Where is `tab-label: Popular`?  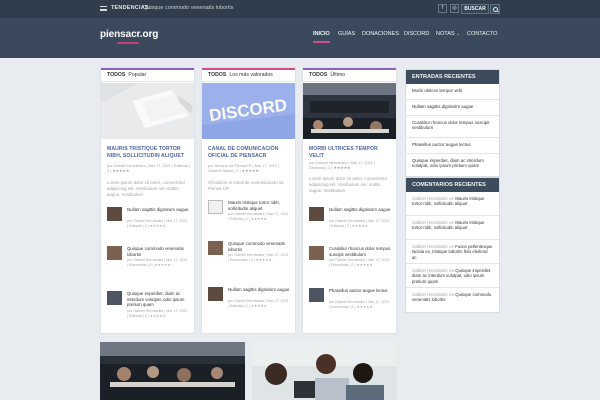 tab-label: Popular is located at coordinates (137, 75).